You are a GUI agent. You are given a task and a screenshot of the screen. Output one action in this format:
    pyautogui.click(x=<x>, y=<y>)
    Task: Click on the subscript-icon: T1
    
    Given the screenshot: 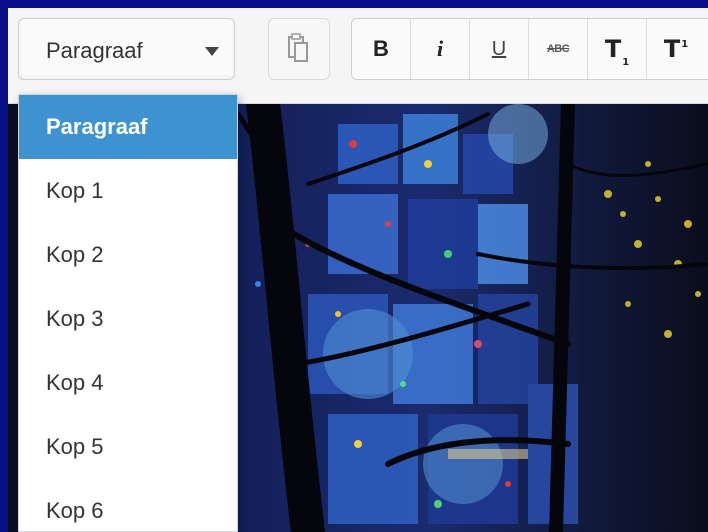 What is the action you would take?
    pyautogui.click(x=616, y=51)
    